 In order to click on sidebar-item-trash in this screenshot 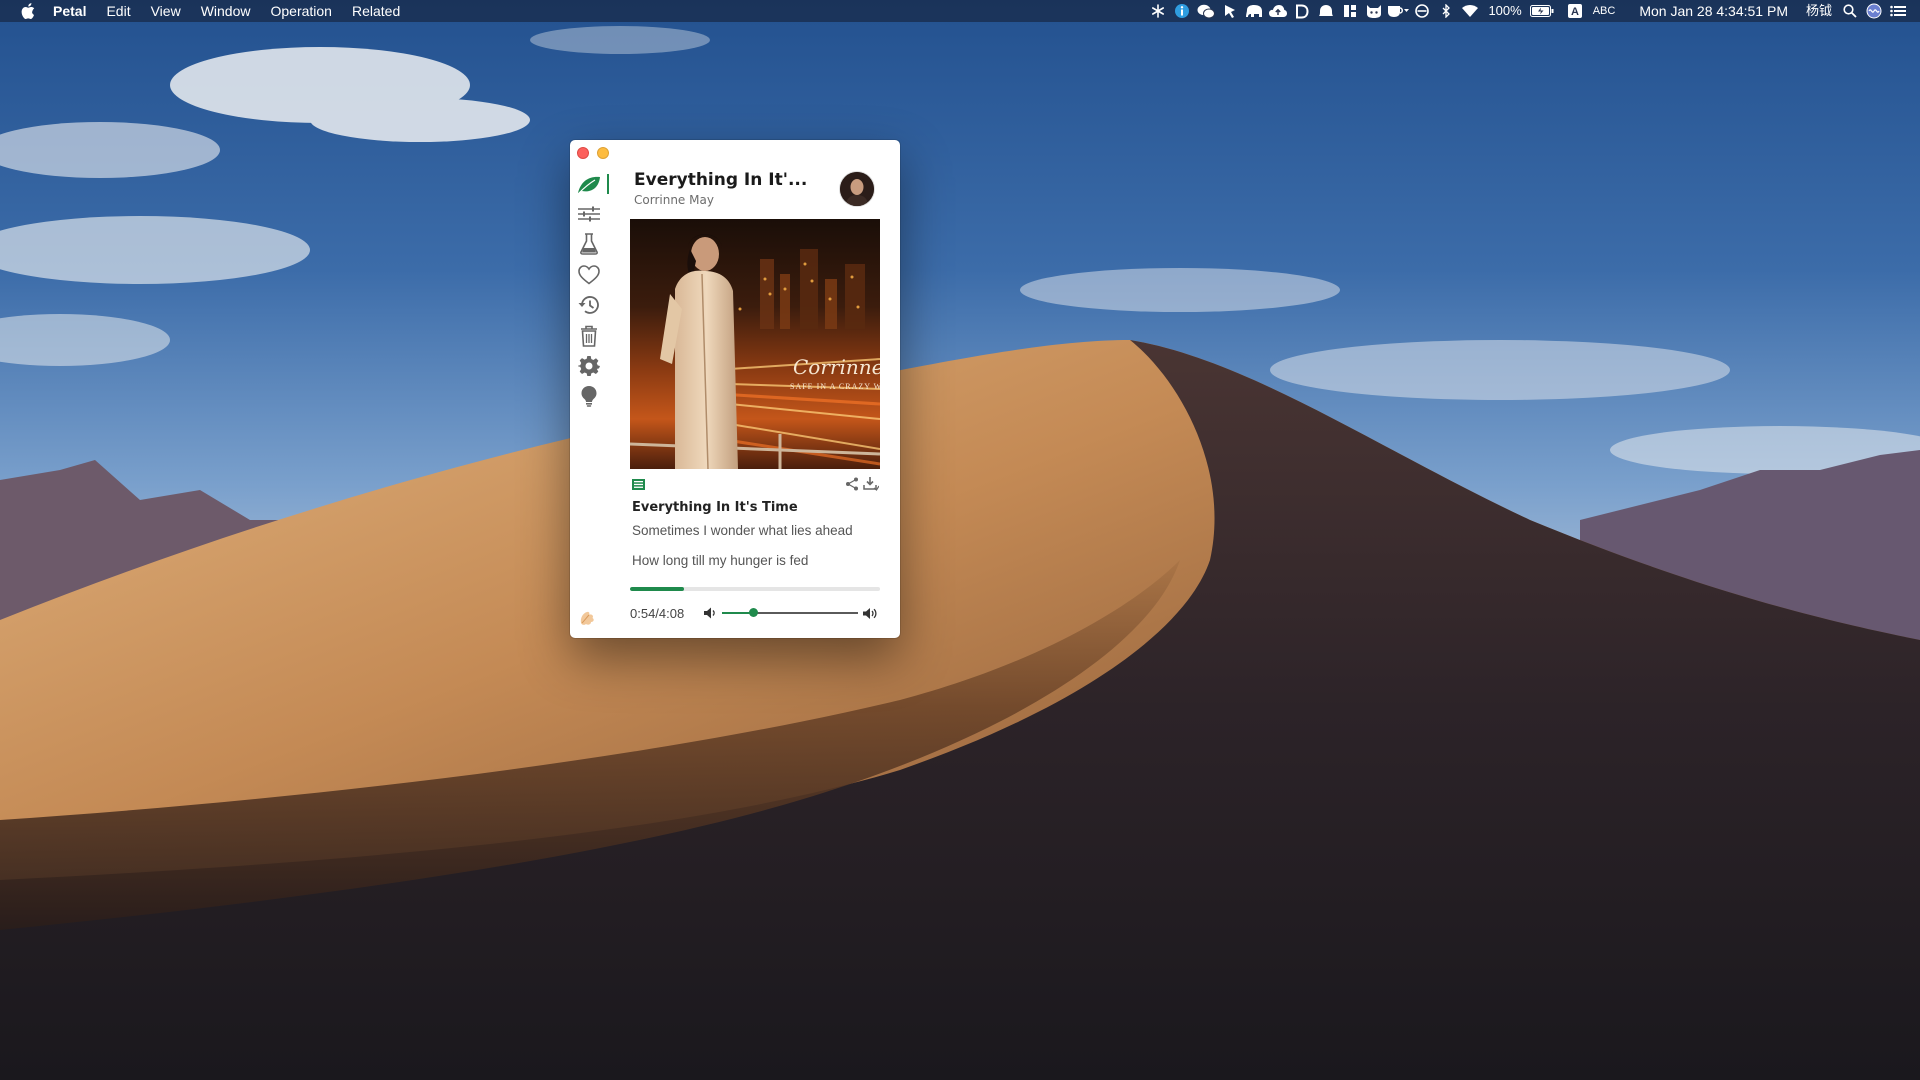, I will do `click(589, 336)`.